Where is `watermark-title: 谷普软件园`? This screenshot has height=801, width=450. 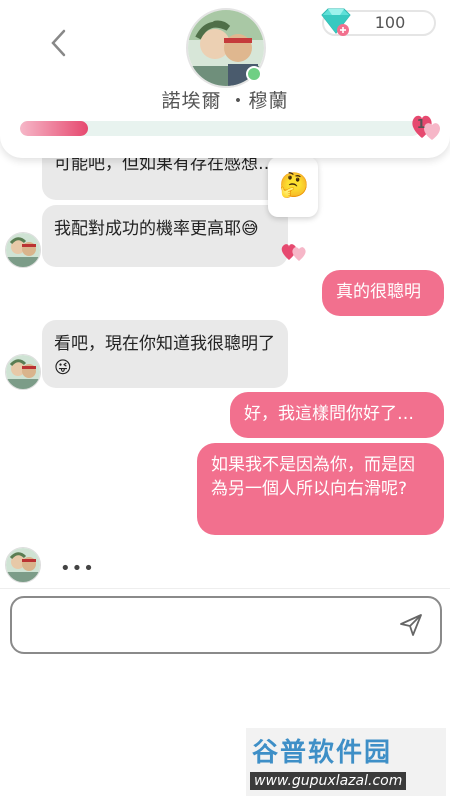
watermark-title: 谷普软件园 is located at coordinates (322, 753).